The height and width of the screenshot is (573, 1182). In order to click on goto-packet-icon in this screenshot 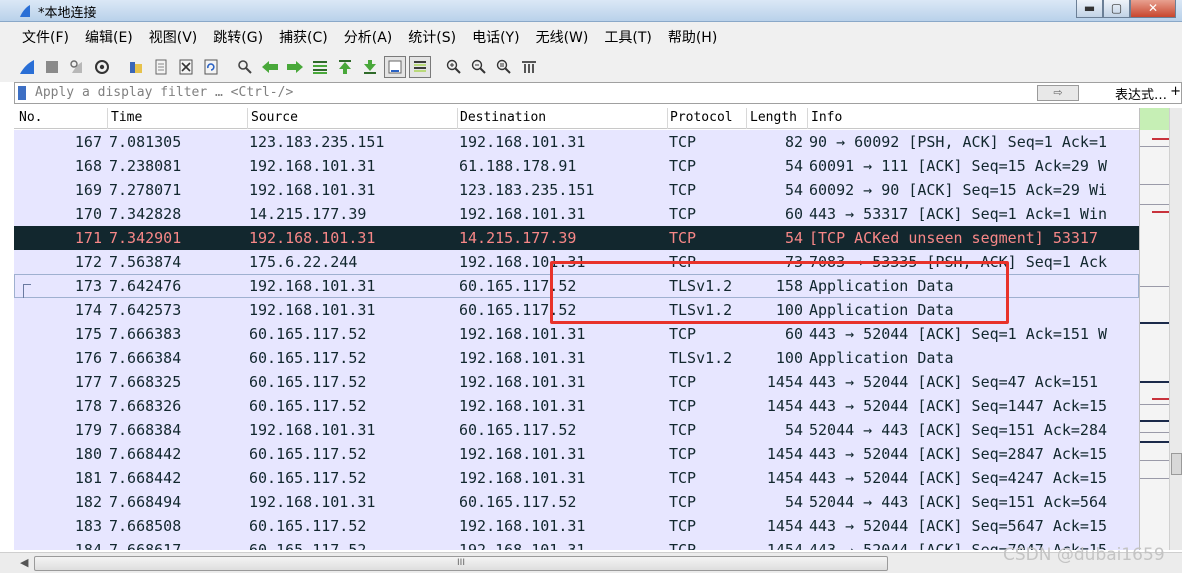, I will do `click(320, 67)`.